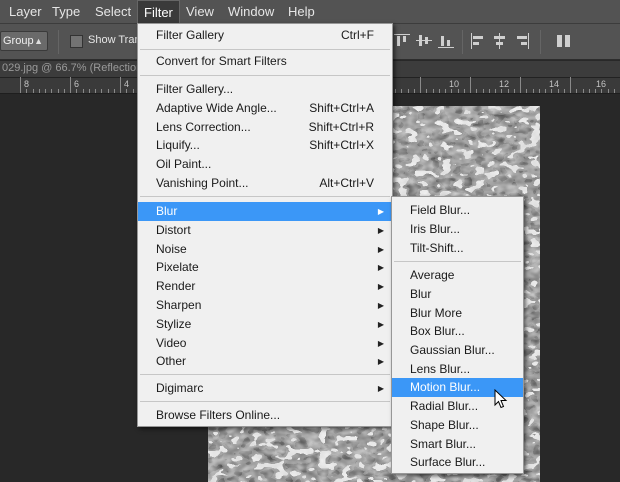  I want to click on align-horizontal-center-icon, so click(500, 41).